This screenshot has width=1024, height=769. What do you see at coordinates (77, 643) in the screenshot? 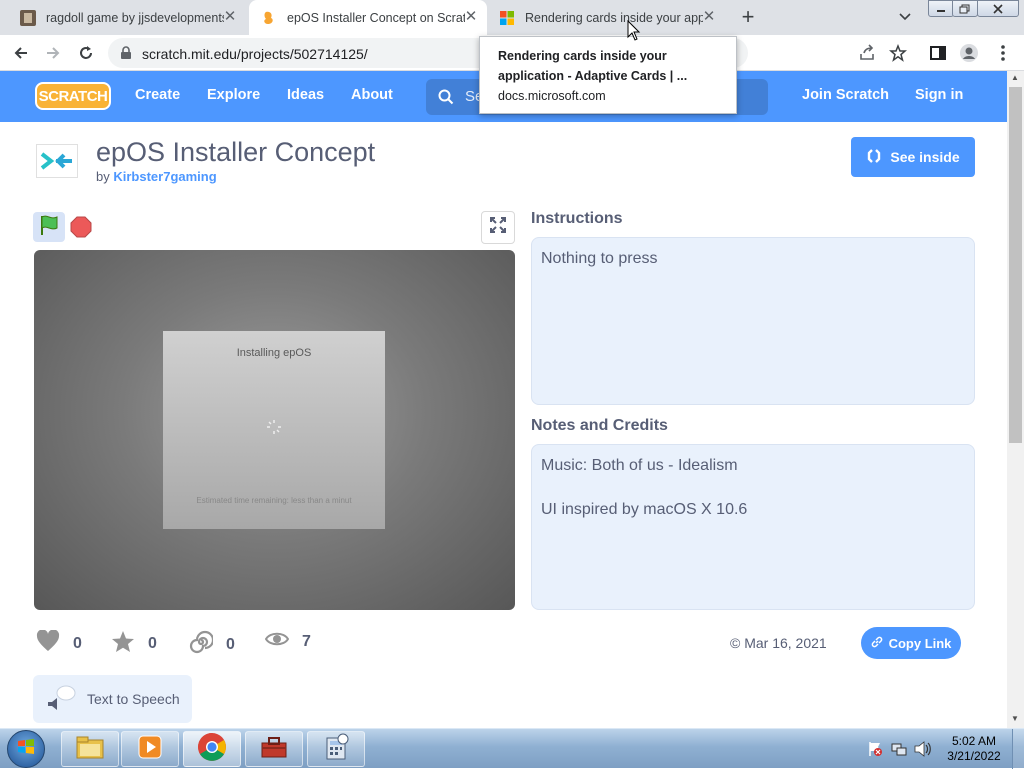
I see `love-count: 0` at bounding box center [77, 643].